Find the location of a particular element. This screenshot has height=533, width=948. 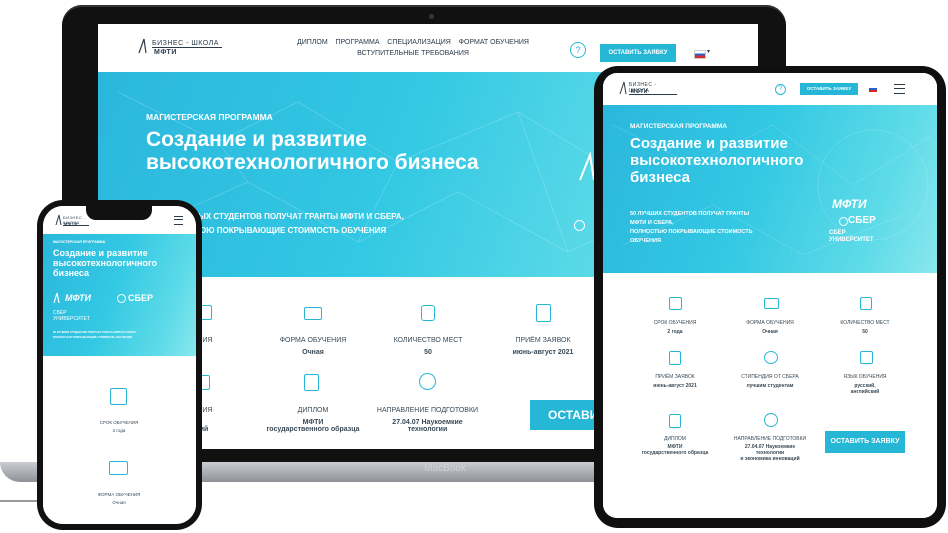

chevron-down-icon: ▾ is located at coordinates (708, 51).